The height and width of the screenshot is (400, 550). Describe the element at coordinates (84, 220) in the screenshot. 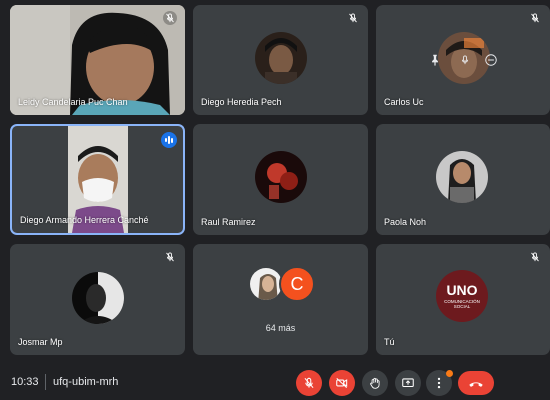

I see `participant-name: Diego Armando Herrera Canché` at that location.